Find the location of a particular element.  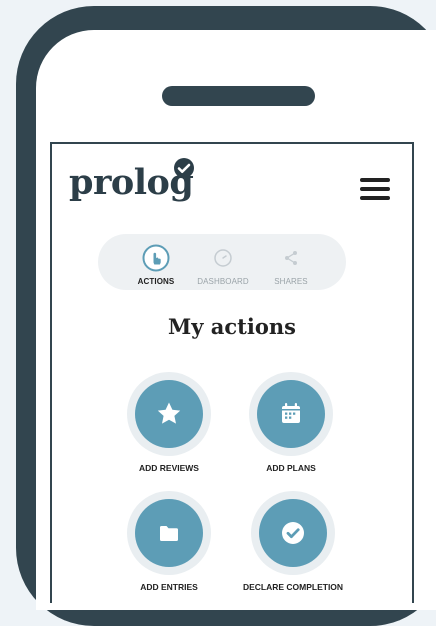

tab-bar: ACTIONS DASHBOARD SHARES is located at coordinates (222, 262).